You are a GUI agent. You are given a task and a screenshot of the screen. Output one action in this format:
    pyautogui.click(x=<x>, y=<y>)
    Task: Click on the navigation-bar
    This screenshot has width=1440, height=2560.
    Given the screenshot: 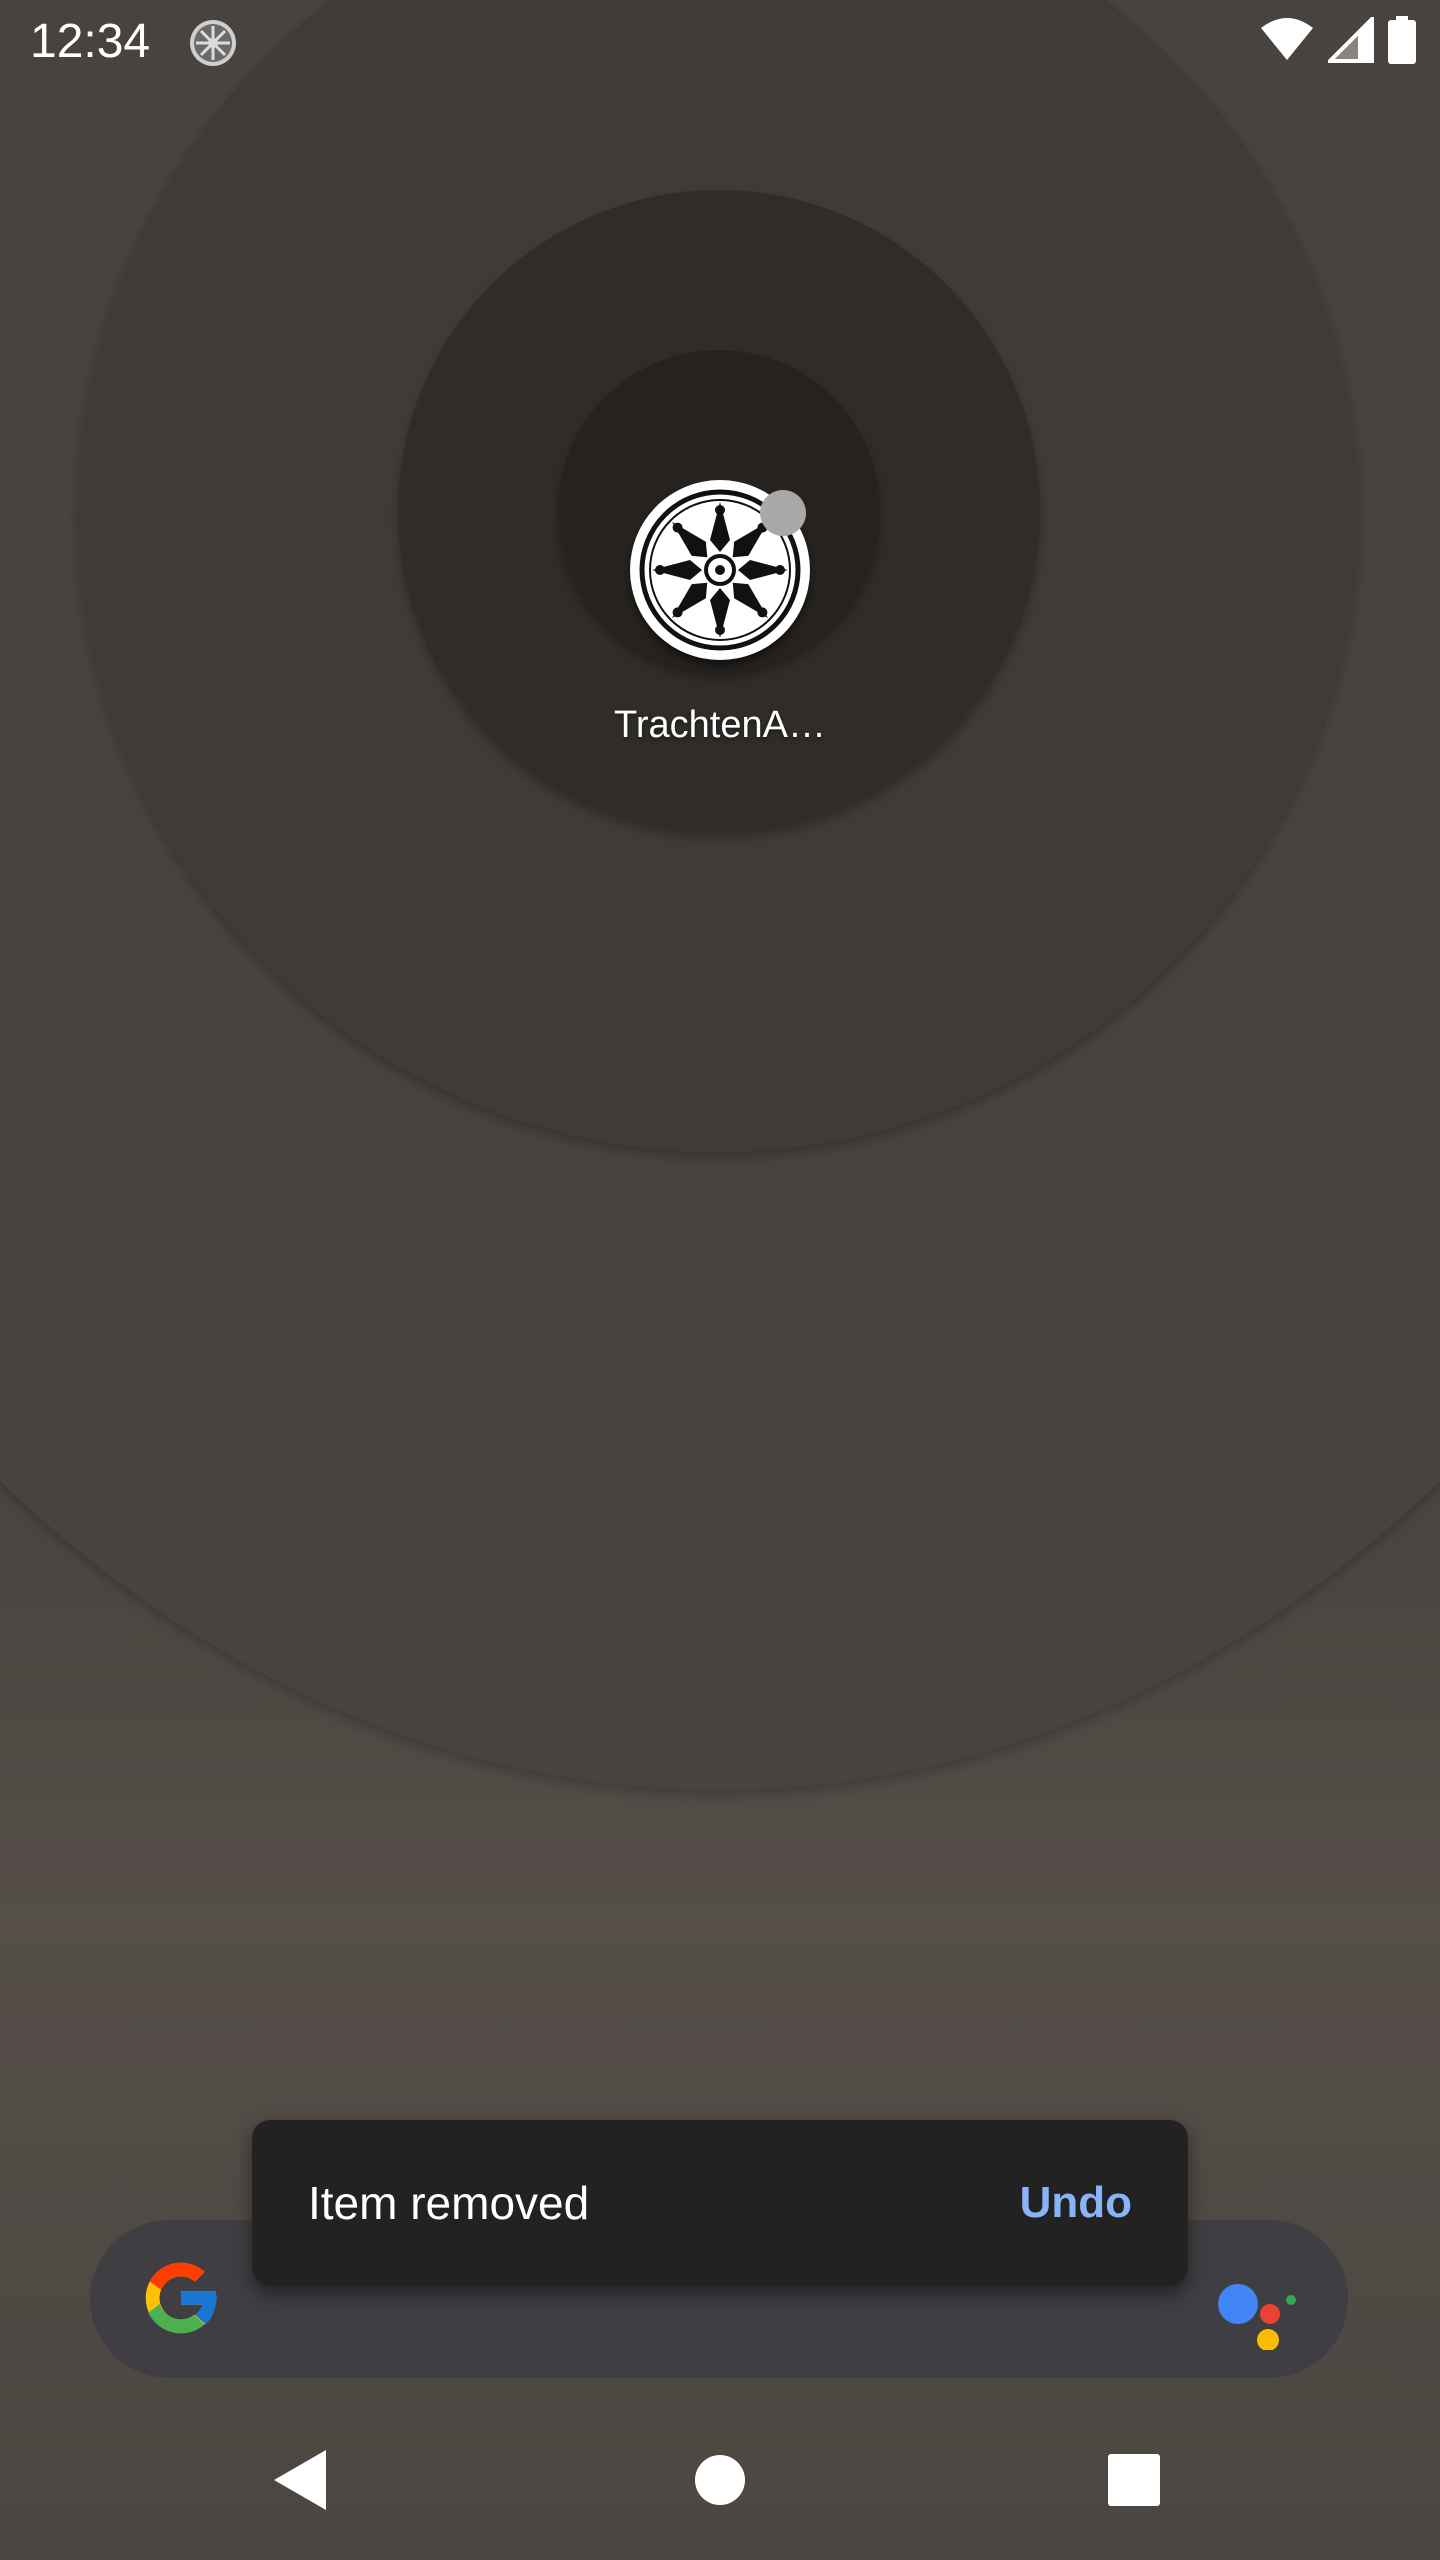 What is the action you would take?
    pyautogui.click(x=720, y=2480)
    